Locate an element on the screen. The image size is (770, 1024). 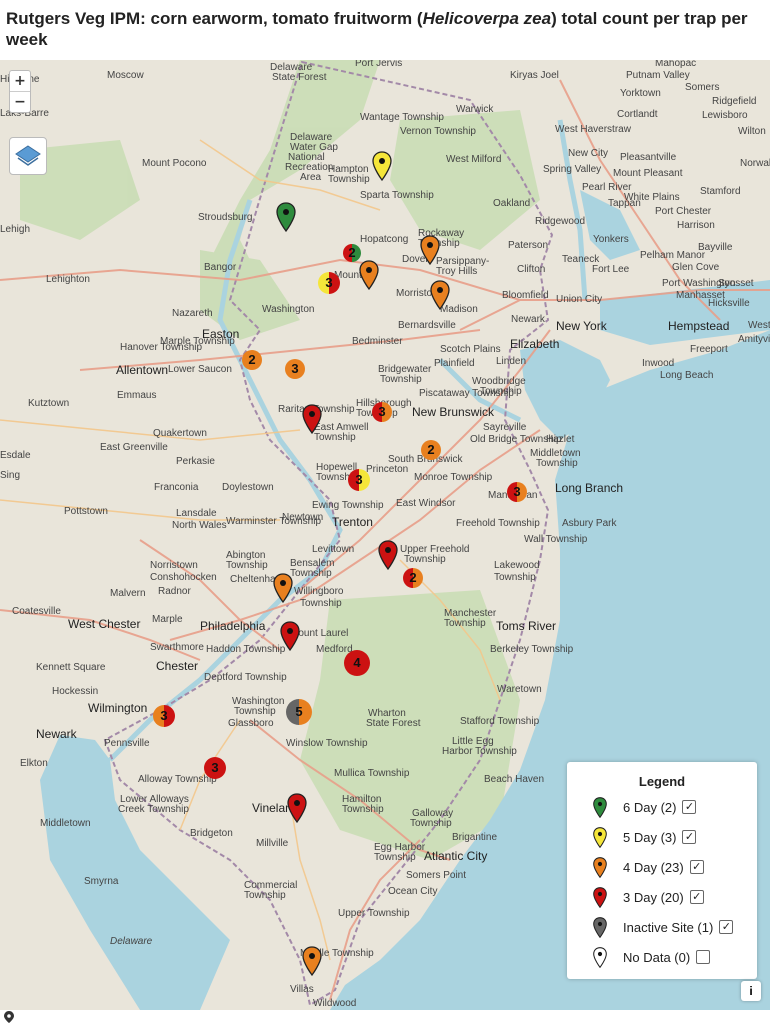
svg-text: Villas is located at coordinates (302, 989).